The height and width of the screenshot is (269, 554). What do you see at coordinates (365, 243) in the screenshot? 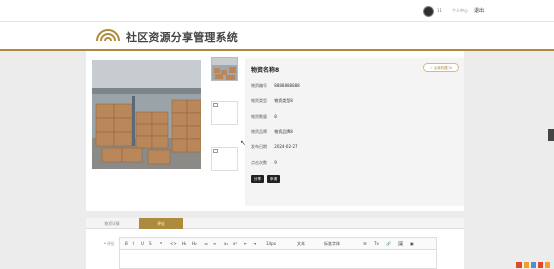
I see `align-button: ☰` at bounding box center [365, 243].